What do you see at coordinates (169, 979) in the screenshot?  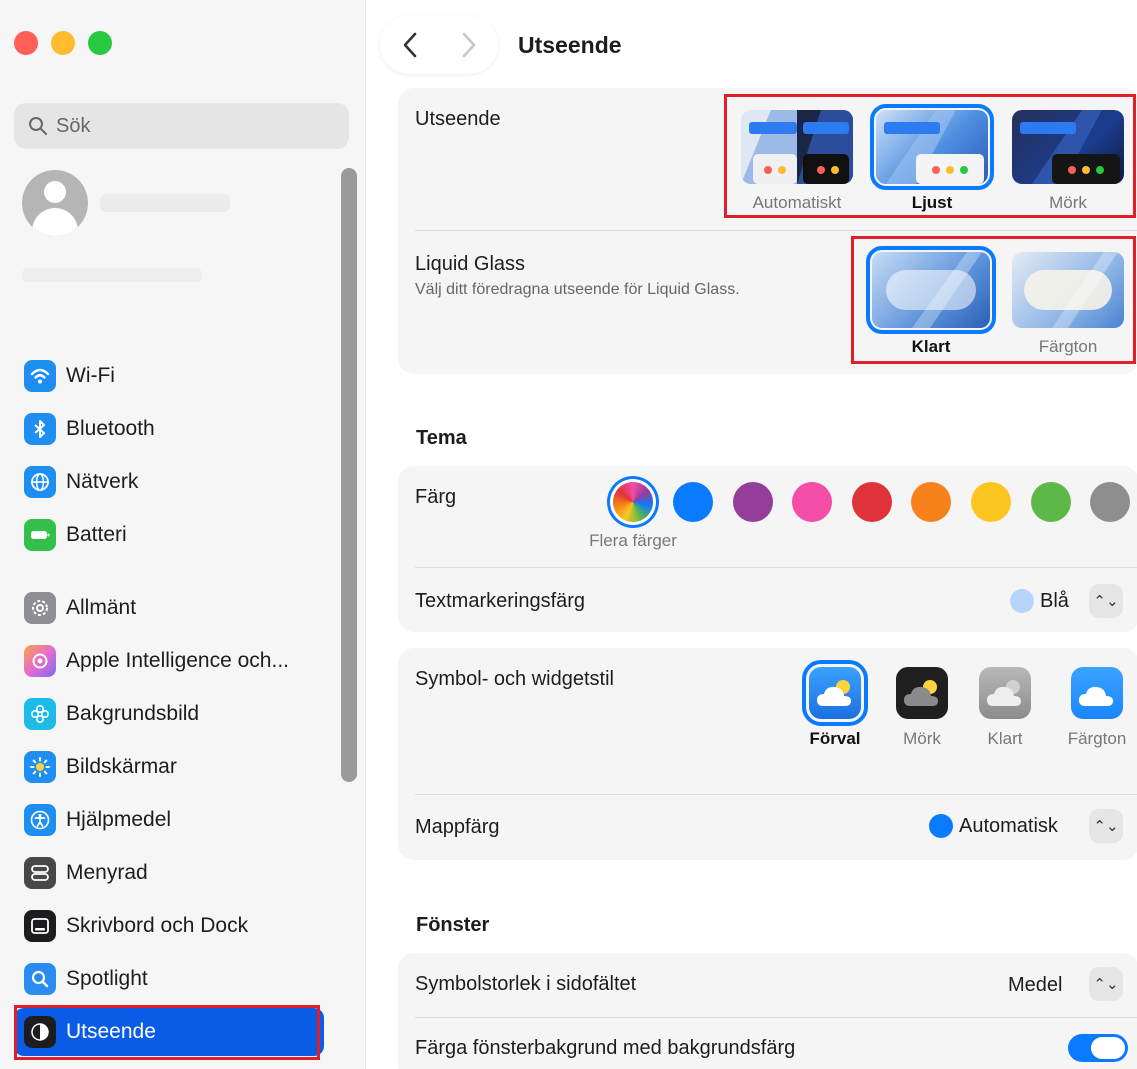 I see `sidebar-item-spotlight: Spotlight` at bounding box center [169, 979].